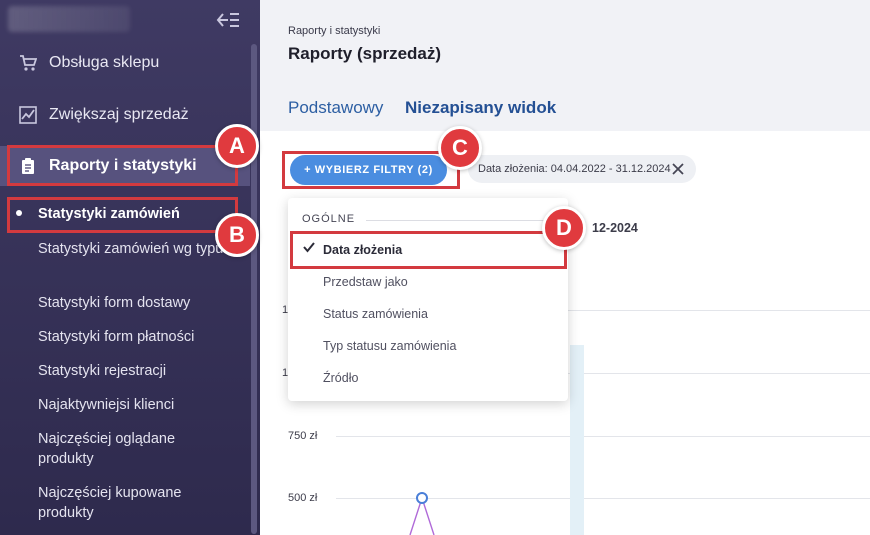 This screenshot has height=535, width=870. I want to click on sidebar-scrollbar, so click(254, 289).